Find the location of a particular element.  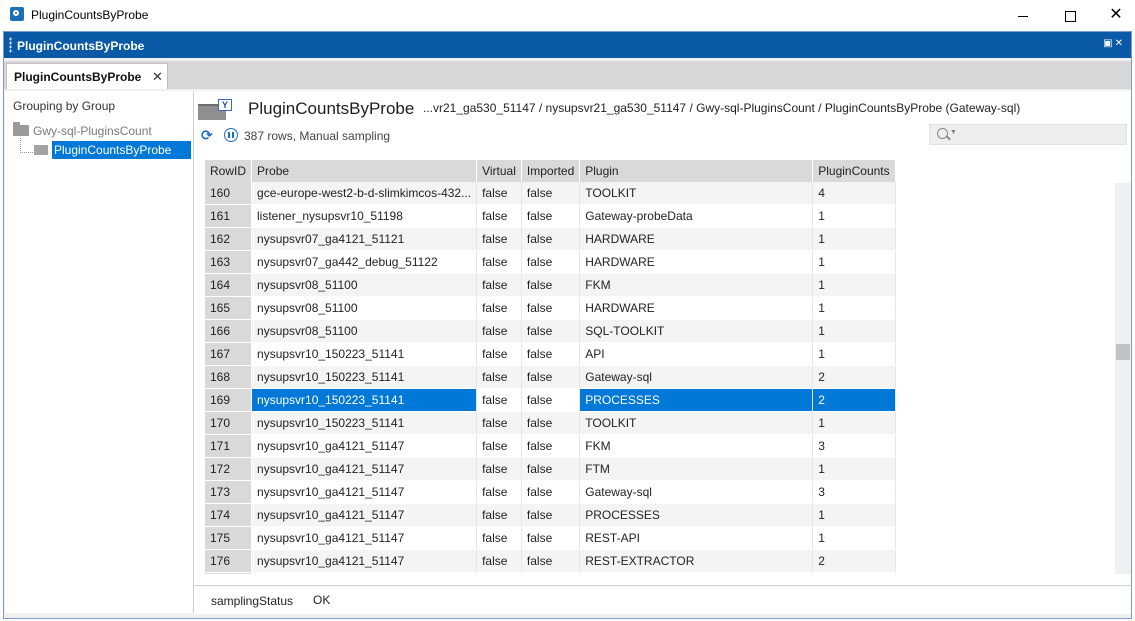

column-header-plugin: Plugin is located at coordinates (696, 171).